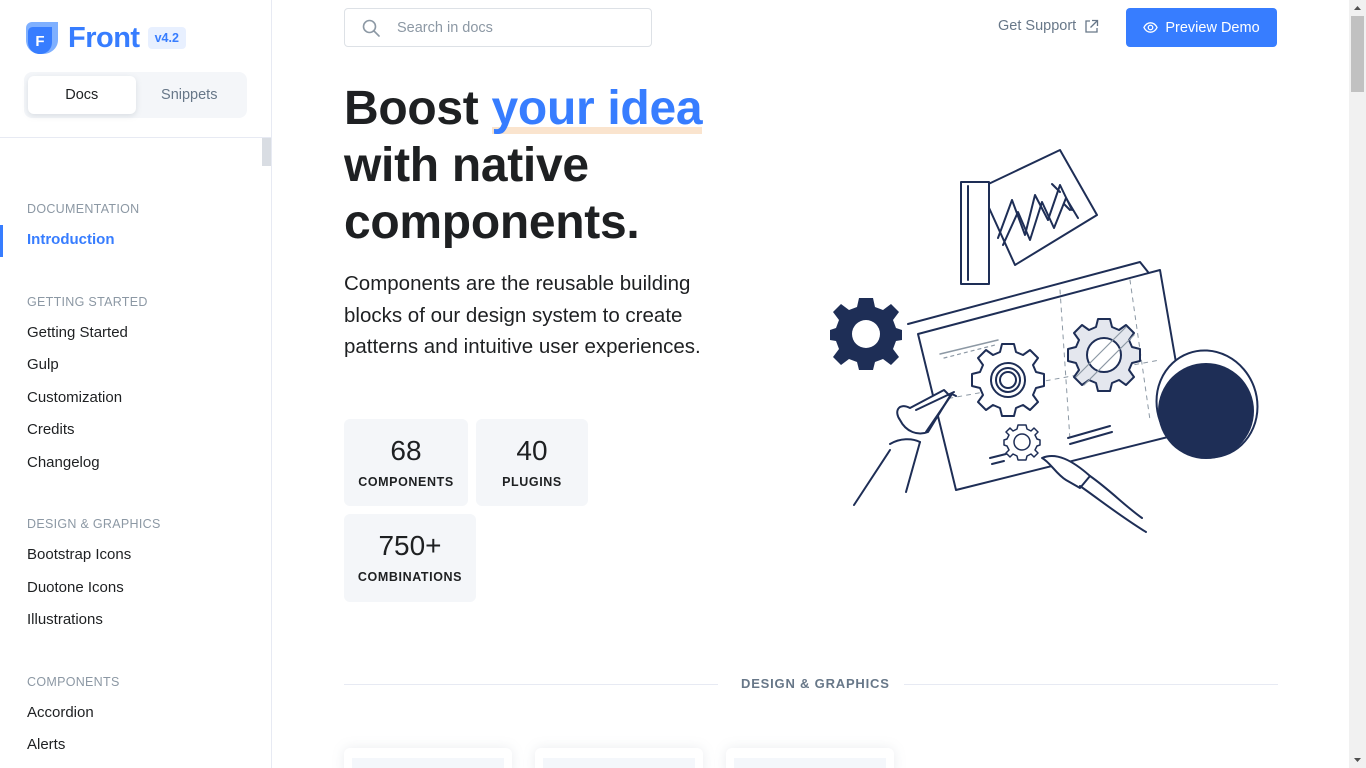 This screenshot has height=768, width=1366. Describe the element at coordinates (63, 462) in the screenshot. I see `sidebar-item-changelog: Changelog` at that location.